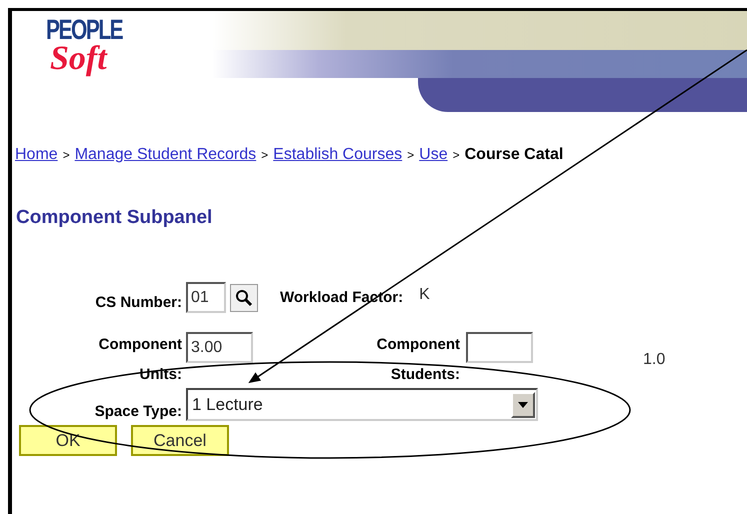  I want to click on component-students-field, so click(499, 347).